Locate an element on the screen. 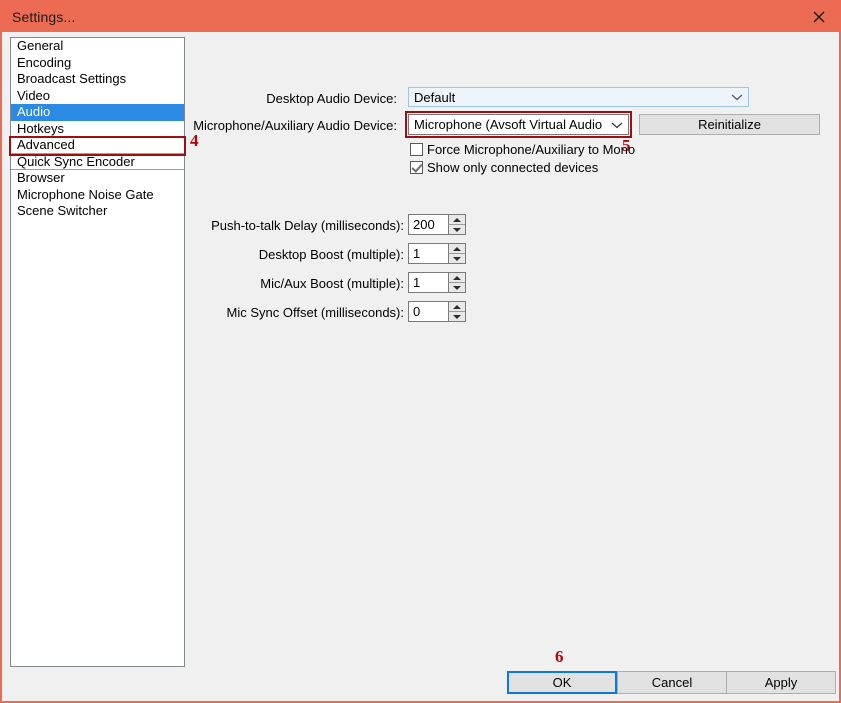 This screenshot has height=703, width=841. sidebar-item-label: Encoding is located at coordinates (44, 62).